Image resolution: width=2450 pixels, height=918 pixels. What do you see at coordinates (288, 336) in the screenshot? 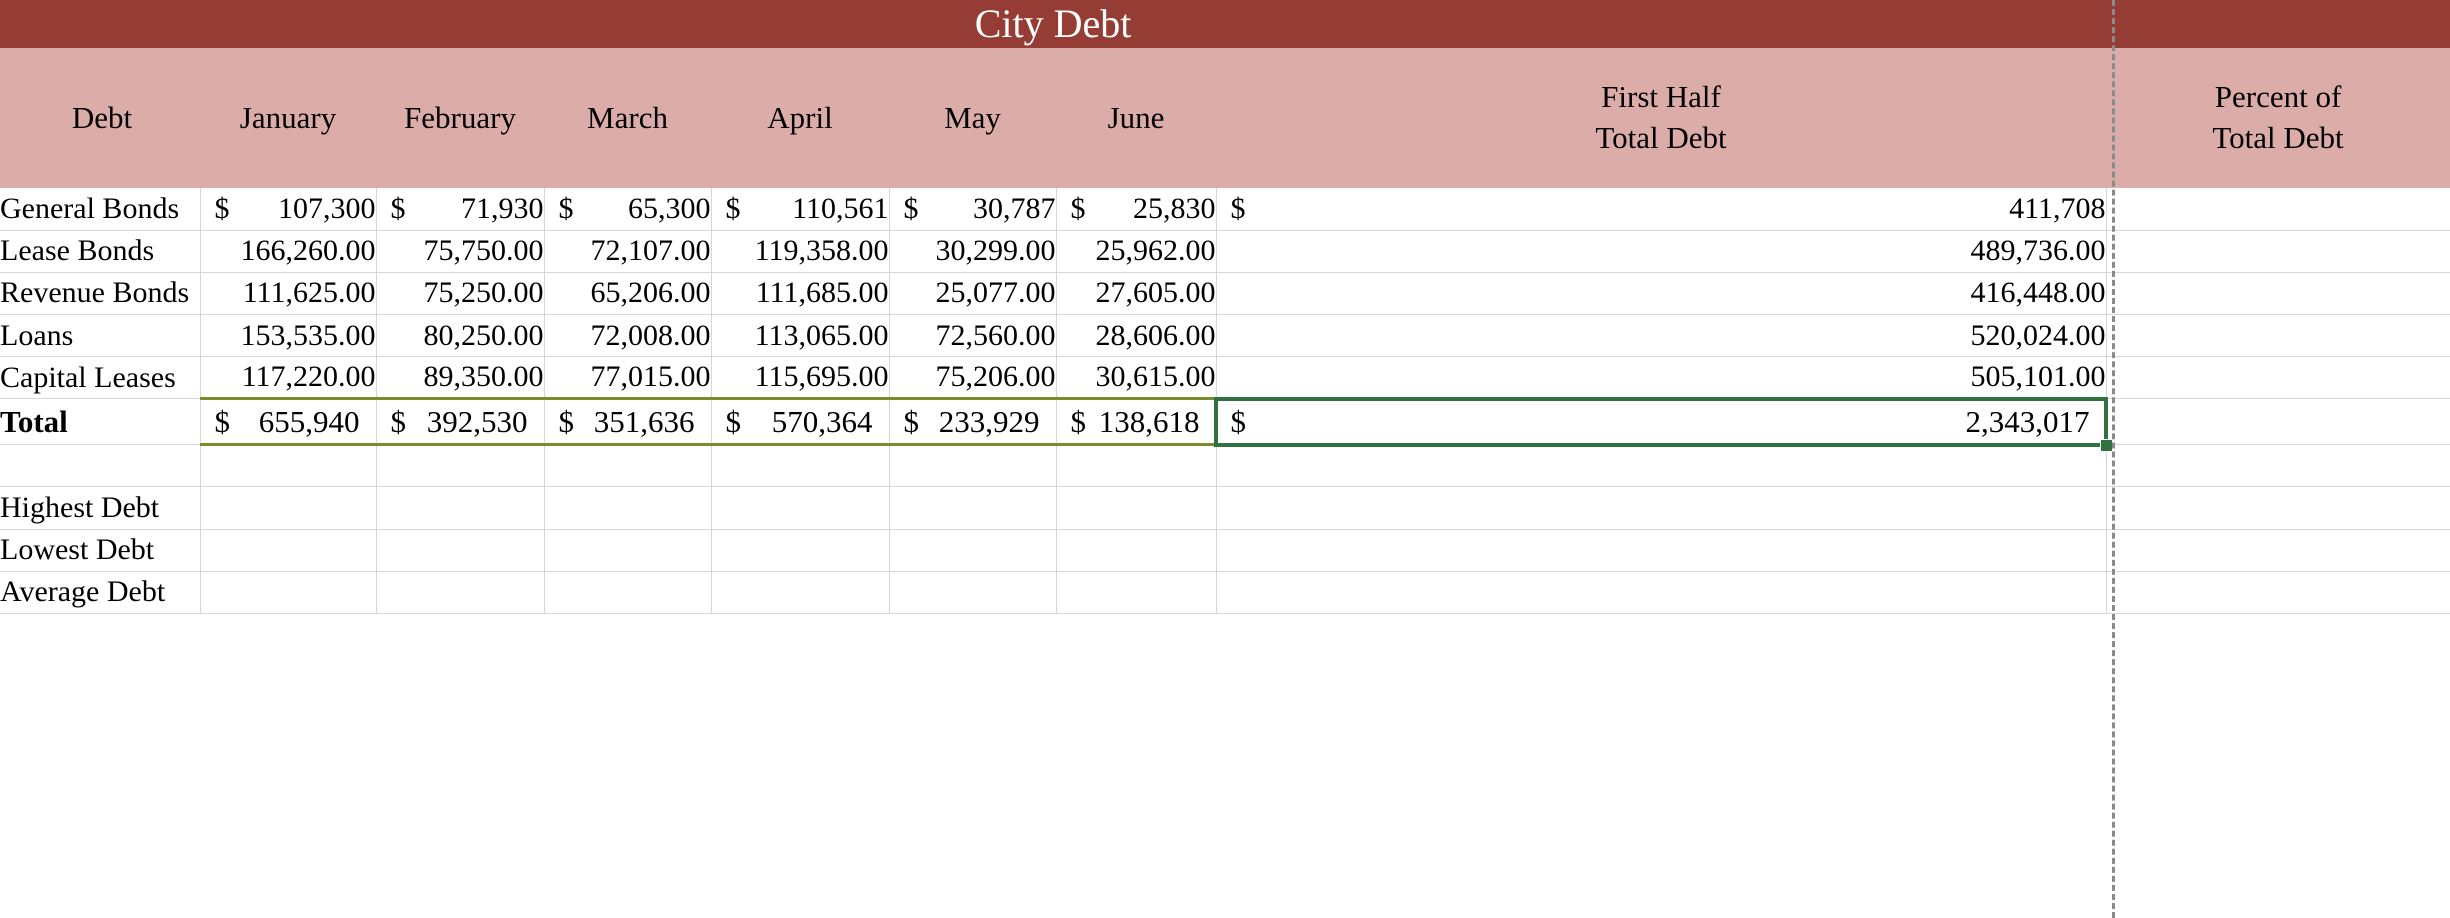
I see `cell-r3-c0: 153,535.00` at bounding box center [288, 336].